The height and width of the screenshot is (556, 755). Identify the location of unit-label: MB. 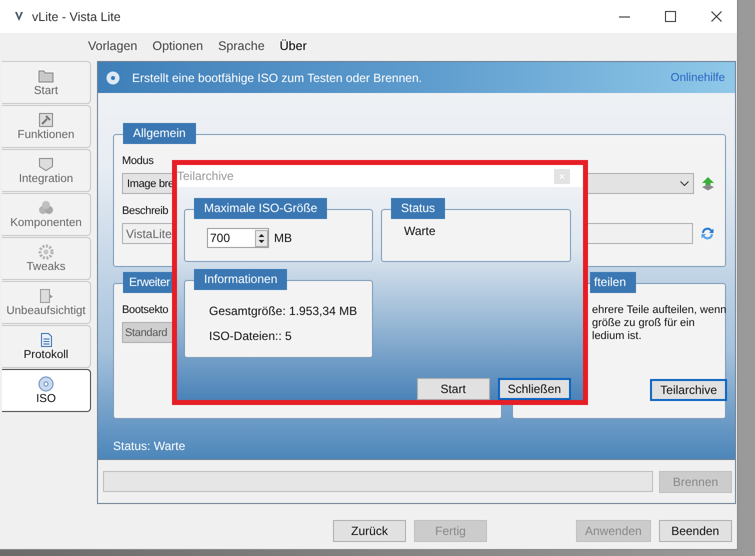
(283, 238).